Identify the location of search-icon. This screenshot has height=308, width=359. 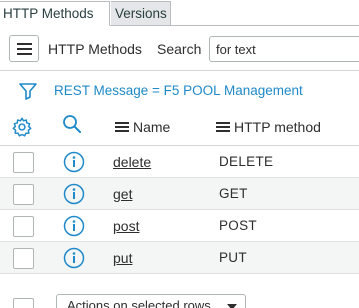
(72, 124).